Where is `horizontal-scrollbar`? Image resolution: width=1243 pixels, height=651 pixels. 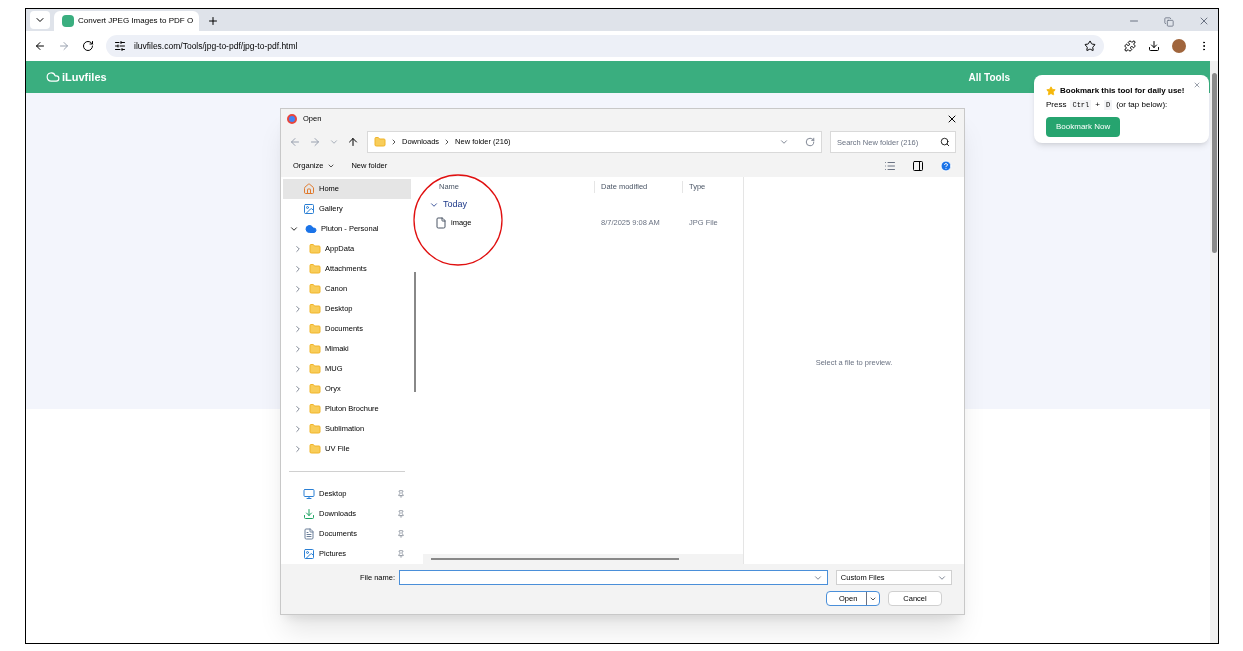 horizontal-scrollbar is located at coordinates (583, 559).